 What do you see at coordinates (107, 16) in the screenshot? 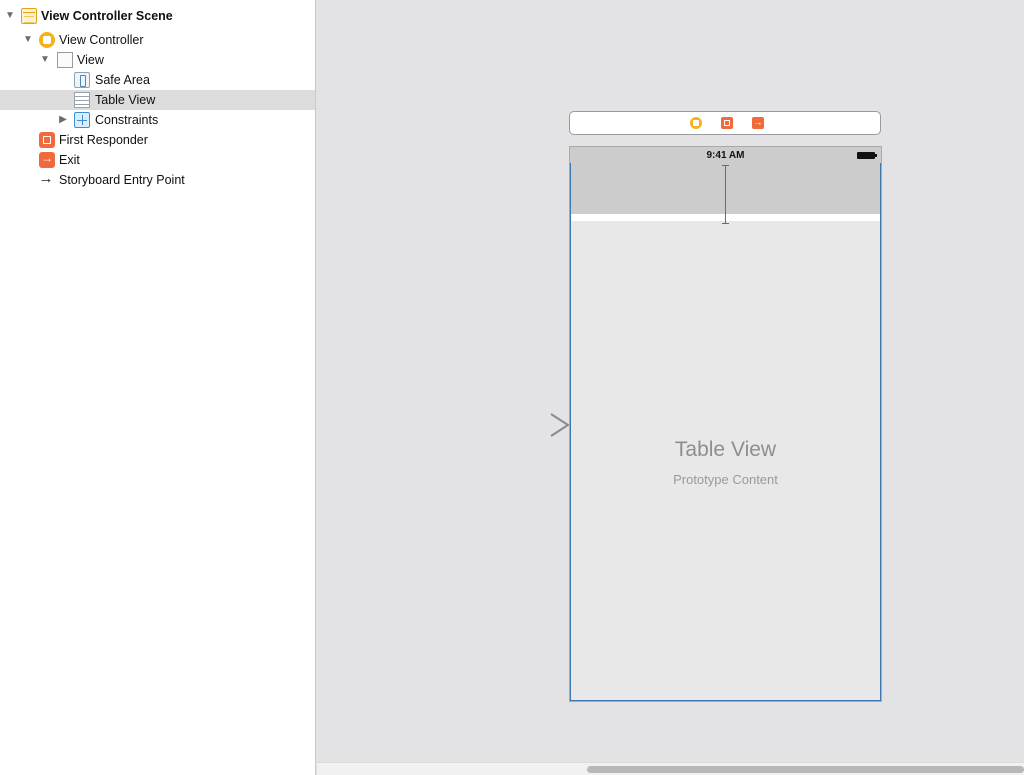
I see `outline-row-label: View Controller Scene` at bounding box center [107, 16].